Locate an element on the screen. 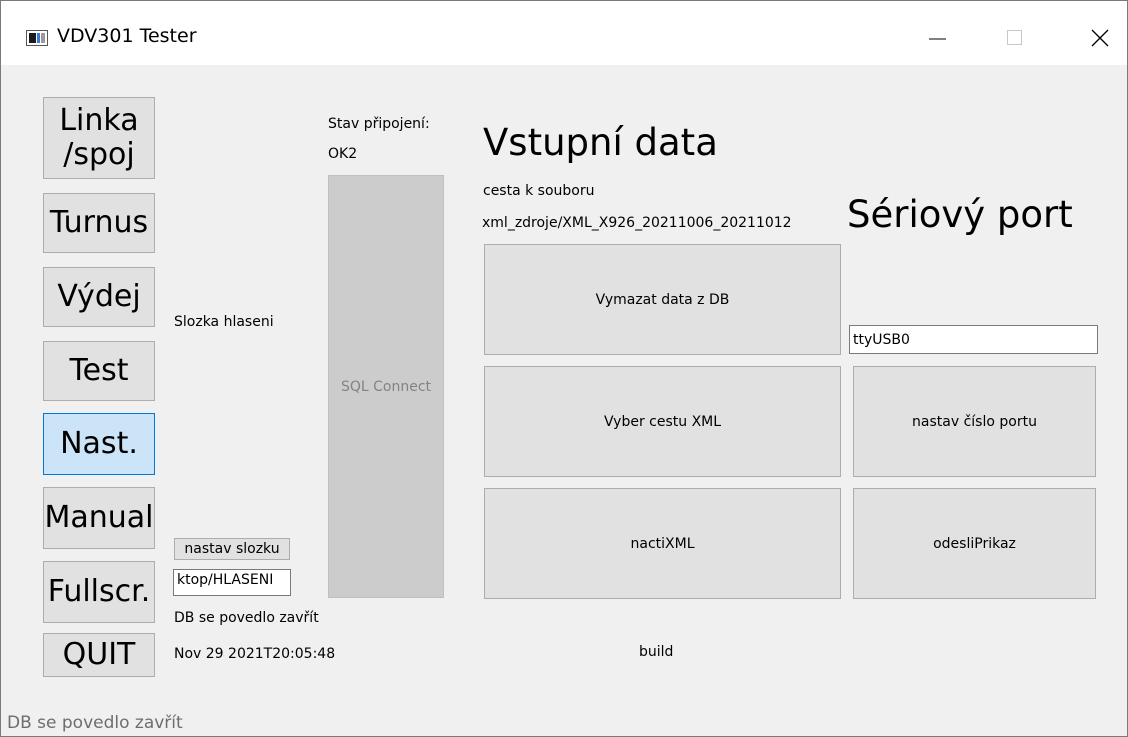  nav-quit-button: QUIT is located at coordinates (99, 655).